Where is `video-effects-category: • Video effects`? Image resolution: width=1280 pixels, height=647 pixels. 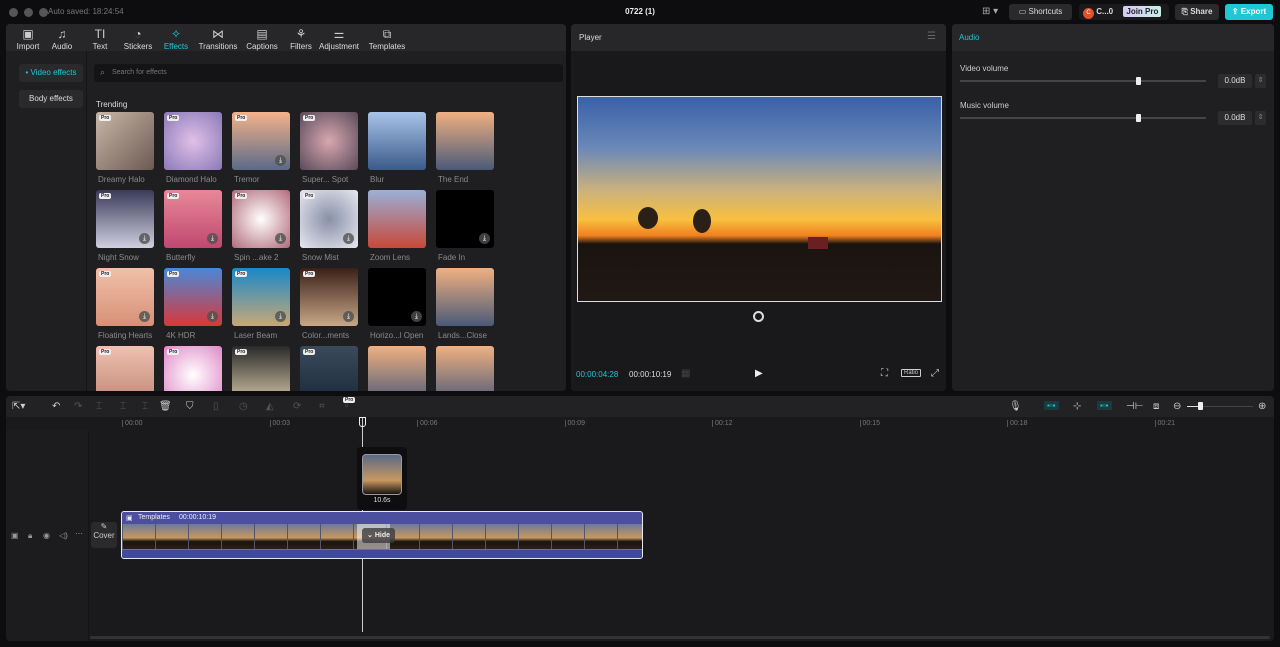 video-effects-category: • Video effects is located at coordinates (51, 73).